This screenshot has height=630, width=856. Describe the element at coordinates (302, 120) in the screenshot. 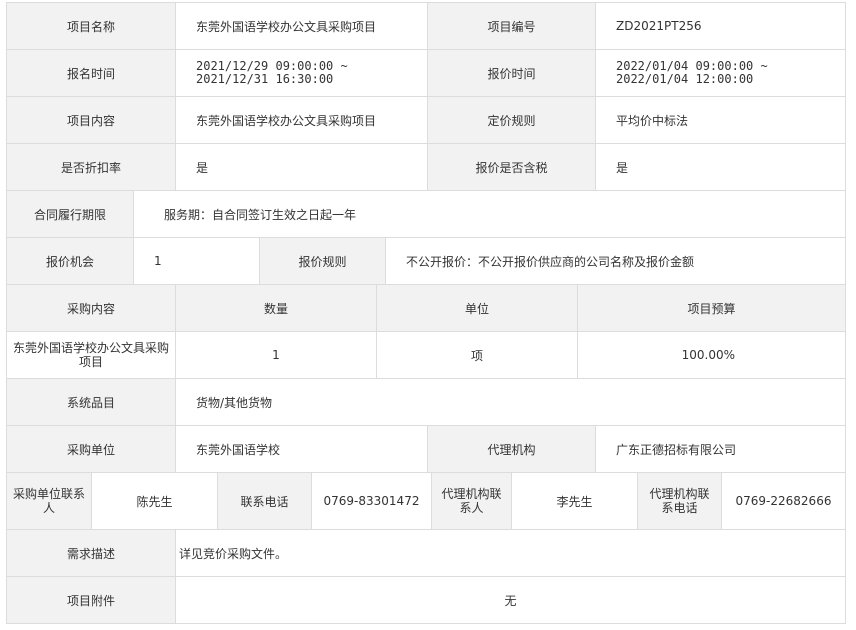

I see `project-content-value: 东莞外国语学校办公文具采购项目` at that location.